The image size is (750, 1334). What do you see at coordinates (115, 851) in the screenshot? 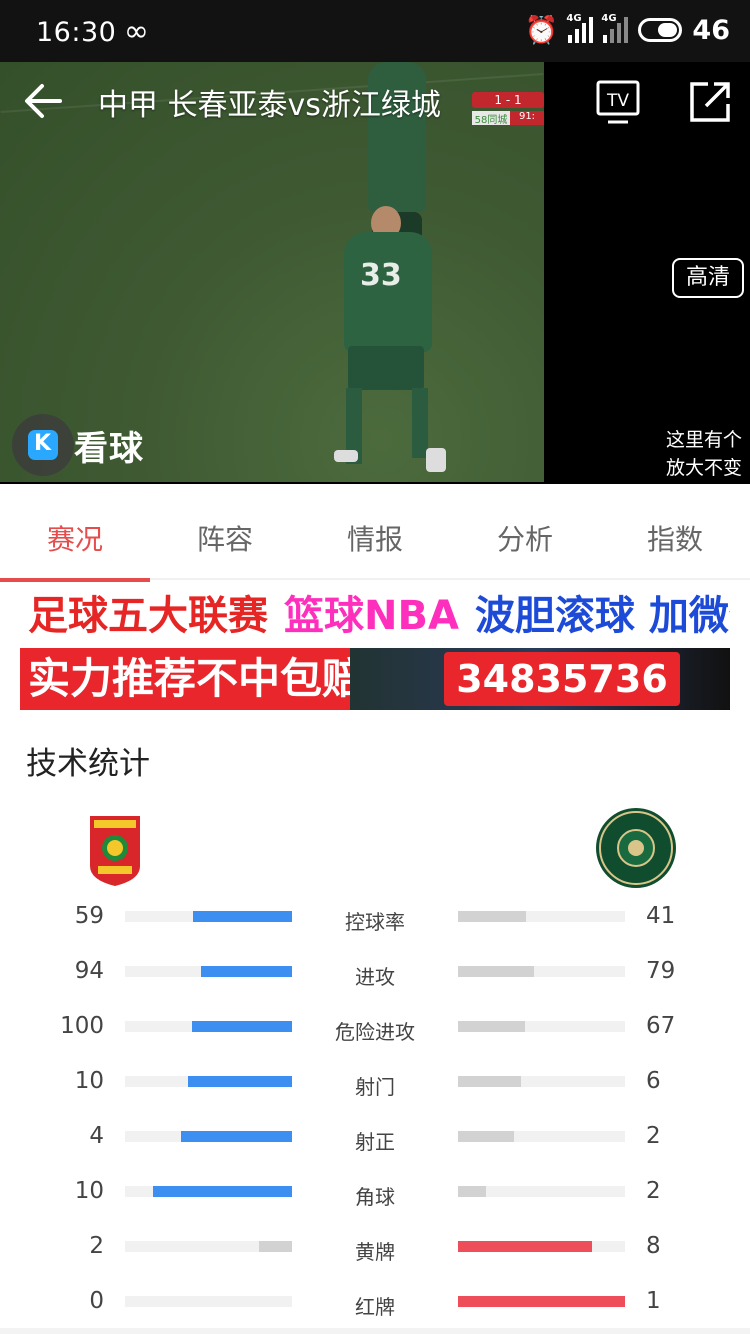
I see `home-team-logo` at bounding box center [115, 851].